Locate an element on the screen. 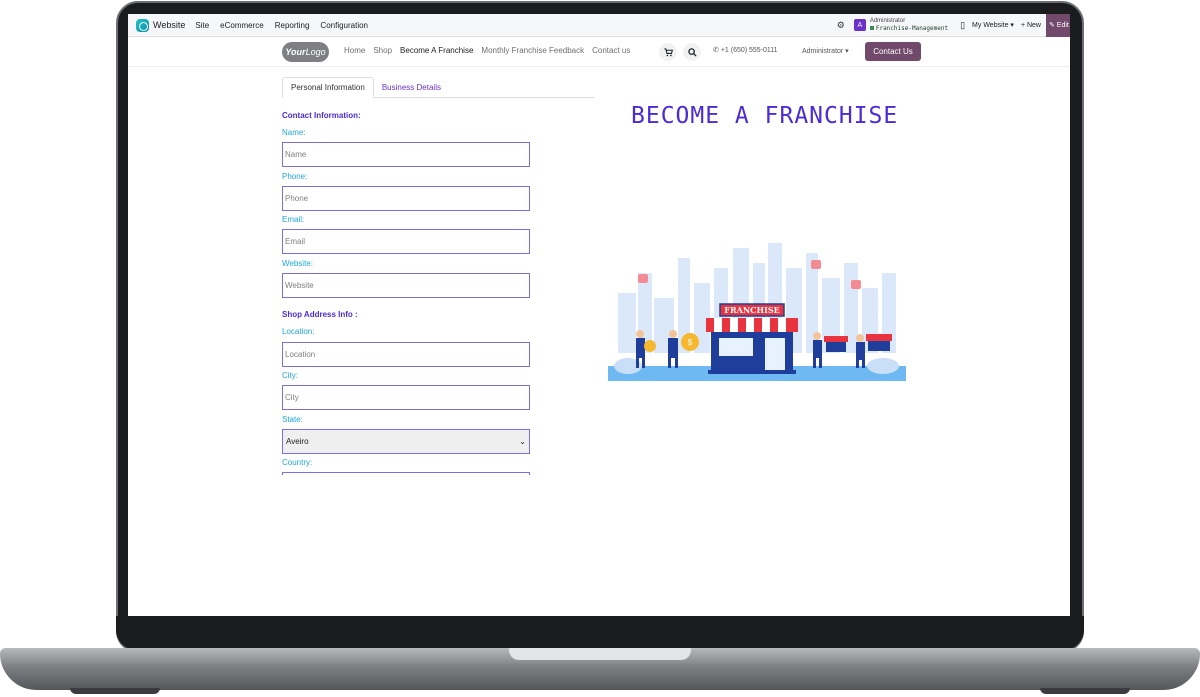 This screenshot has width=1200, height=697. admin-menu-configuration: Configuration is located at coordinates (344, 25).